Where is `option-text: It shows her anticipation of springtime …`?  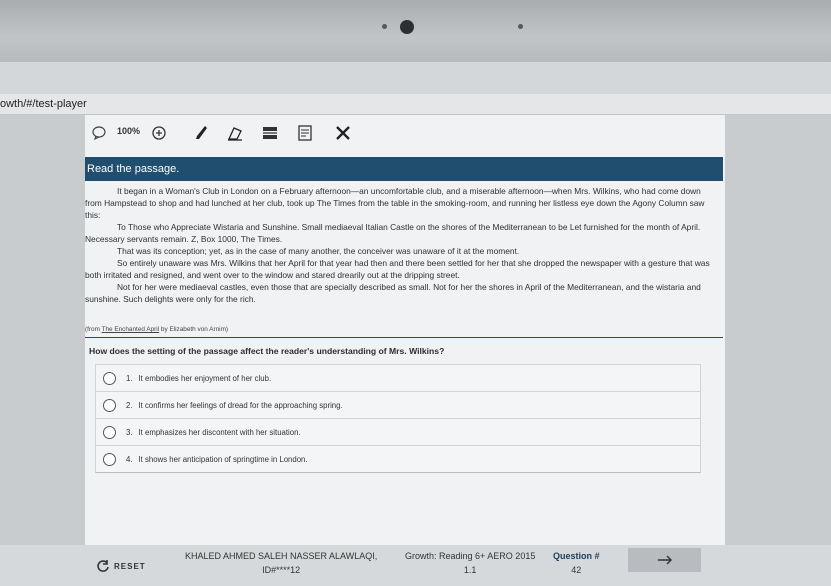
option-text: It shows her anticipation of springtime … is located at coordinates (223, 459).